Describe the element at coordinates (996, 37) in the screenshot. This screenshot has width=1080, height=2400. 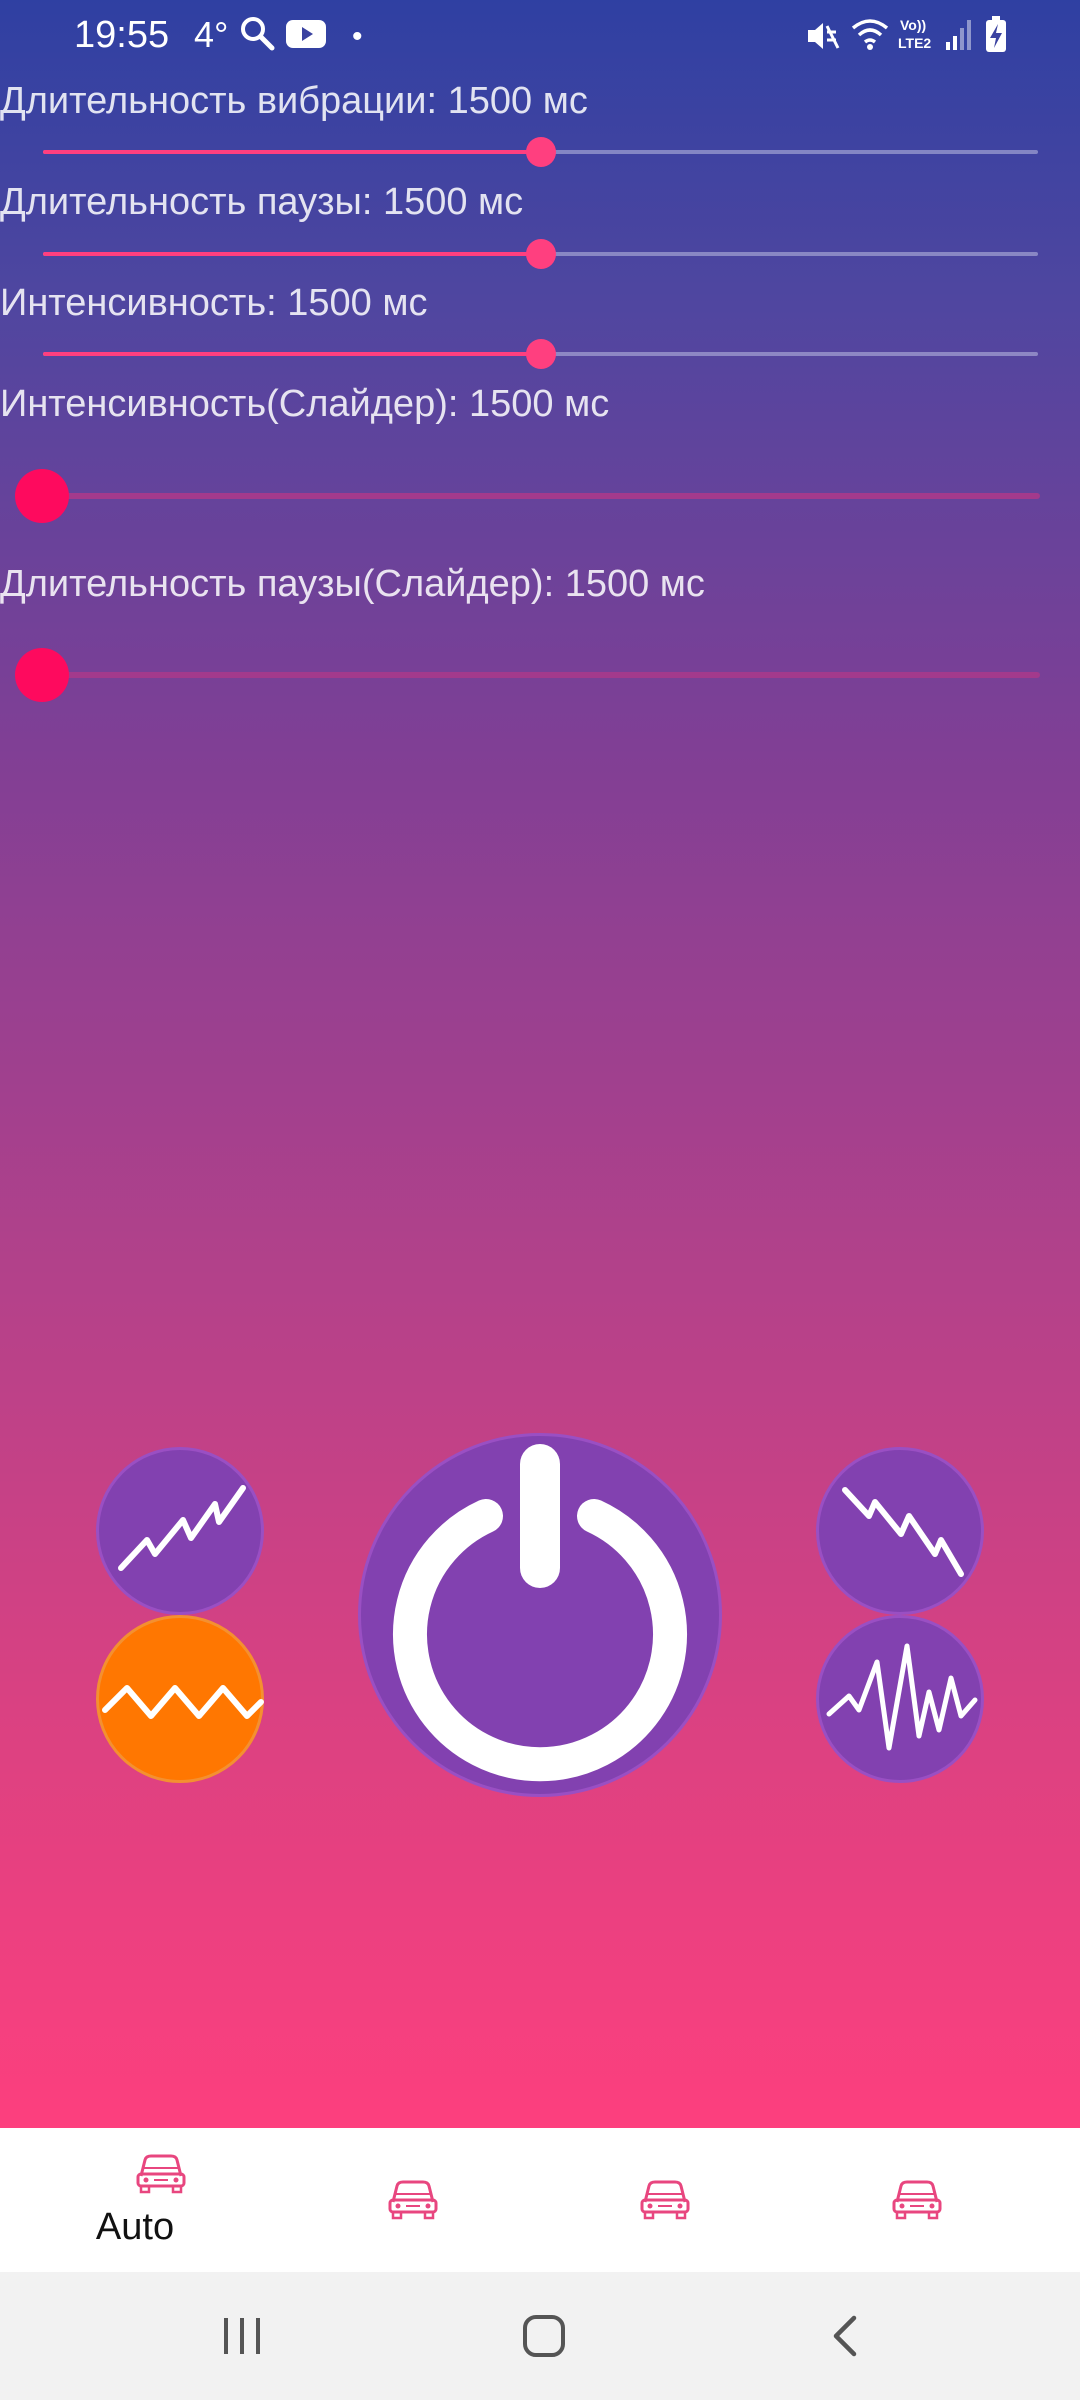
I see `battery-charging-icon` at that location.